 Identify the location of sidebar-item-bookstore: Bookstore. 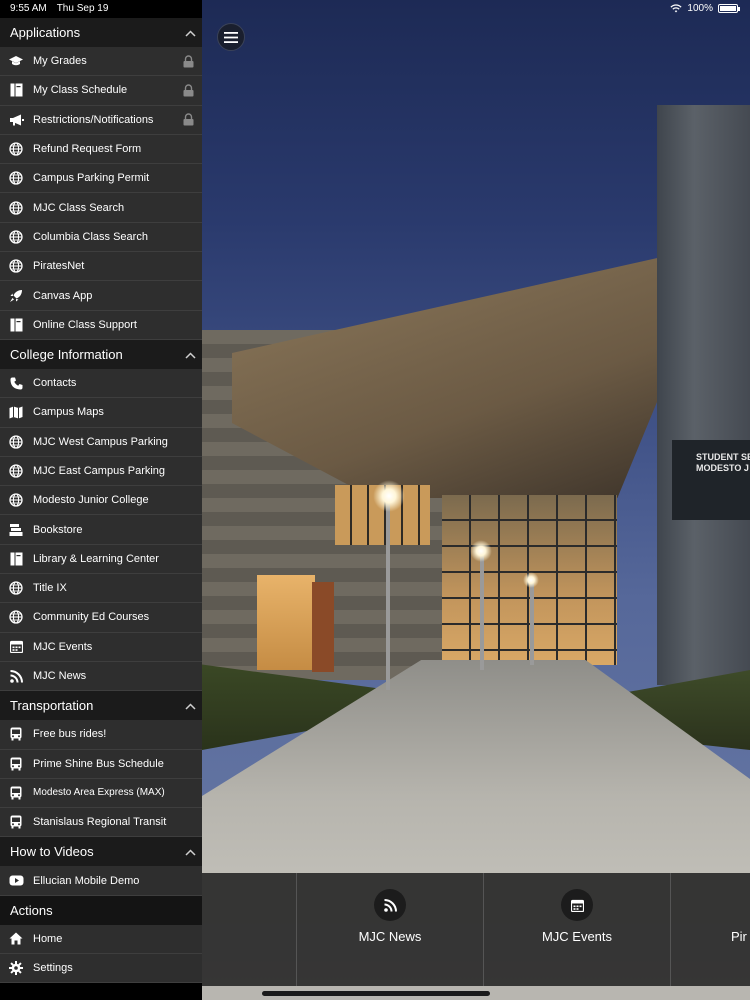
(101, 530).